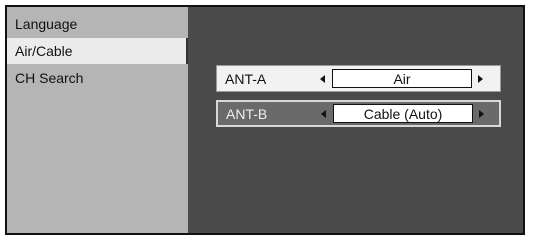 This screenshot has height=240, width=533. Describe the element at coordinates (246, 78) in the screenshot. I see `ant-a-label: ANT-A` at that location.